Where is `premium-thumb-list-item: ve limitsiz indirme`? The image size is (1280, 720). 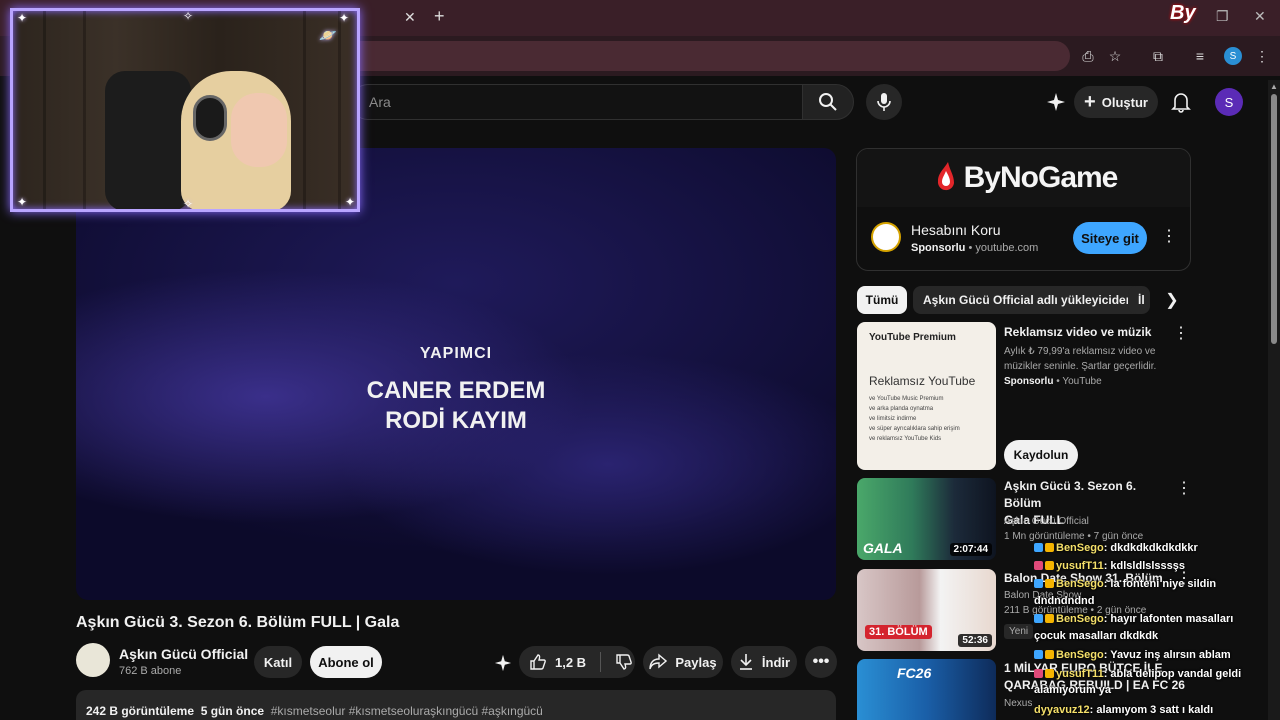
premium-thumb-list-item: ve limitsiz indirme is located at coordinates (893, 419).